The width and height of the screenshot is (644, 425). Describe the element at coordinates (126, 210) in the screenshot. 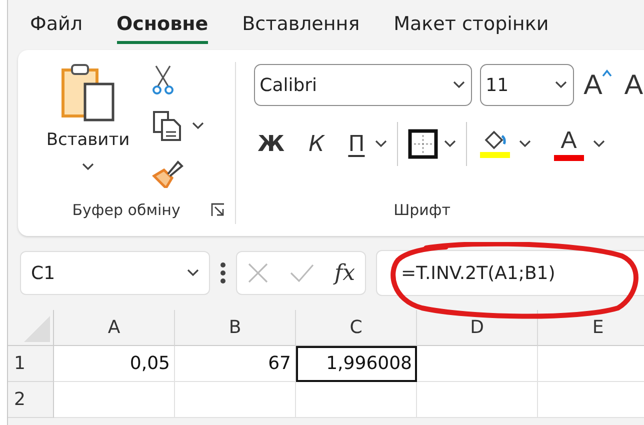

I see `group-label: Буфер обміну` at that location.